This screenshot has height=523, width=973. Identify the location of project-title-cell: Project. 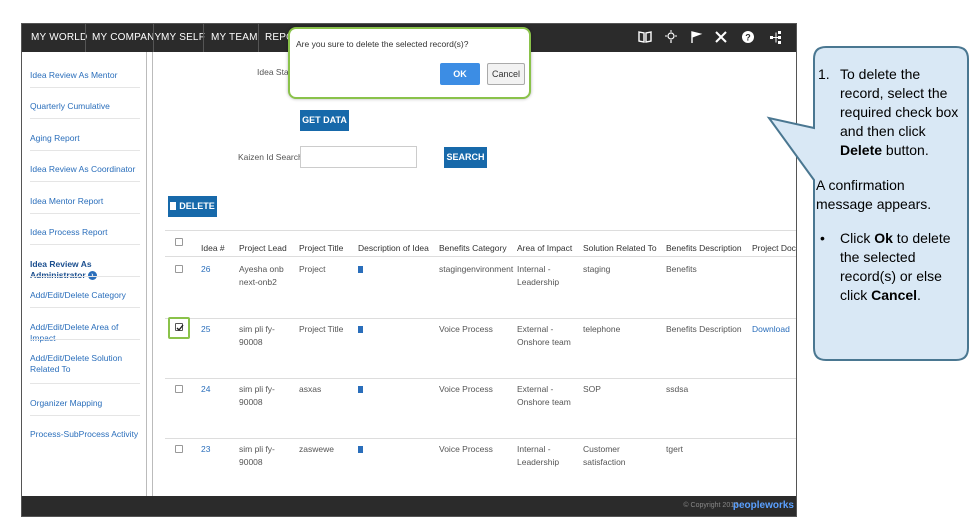
(312, 269).